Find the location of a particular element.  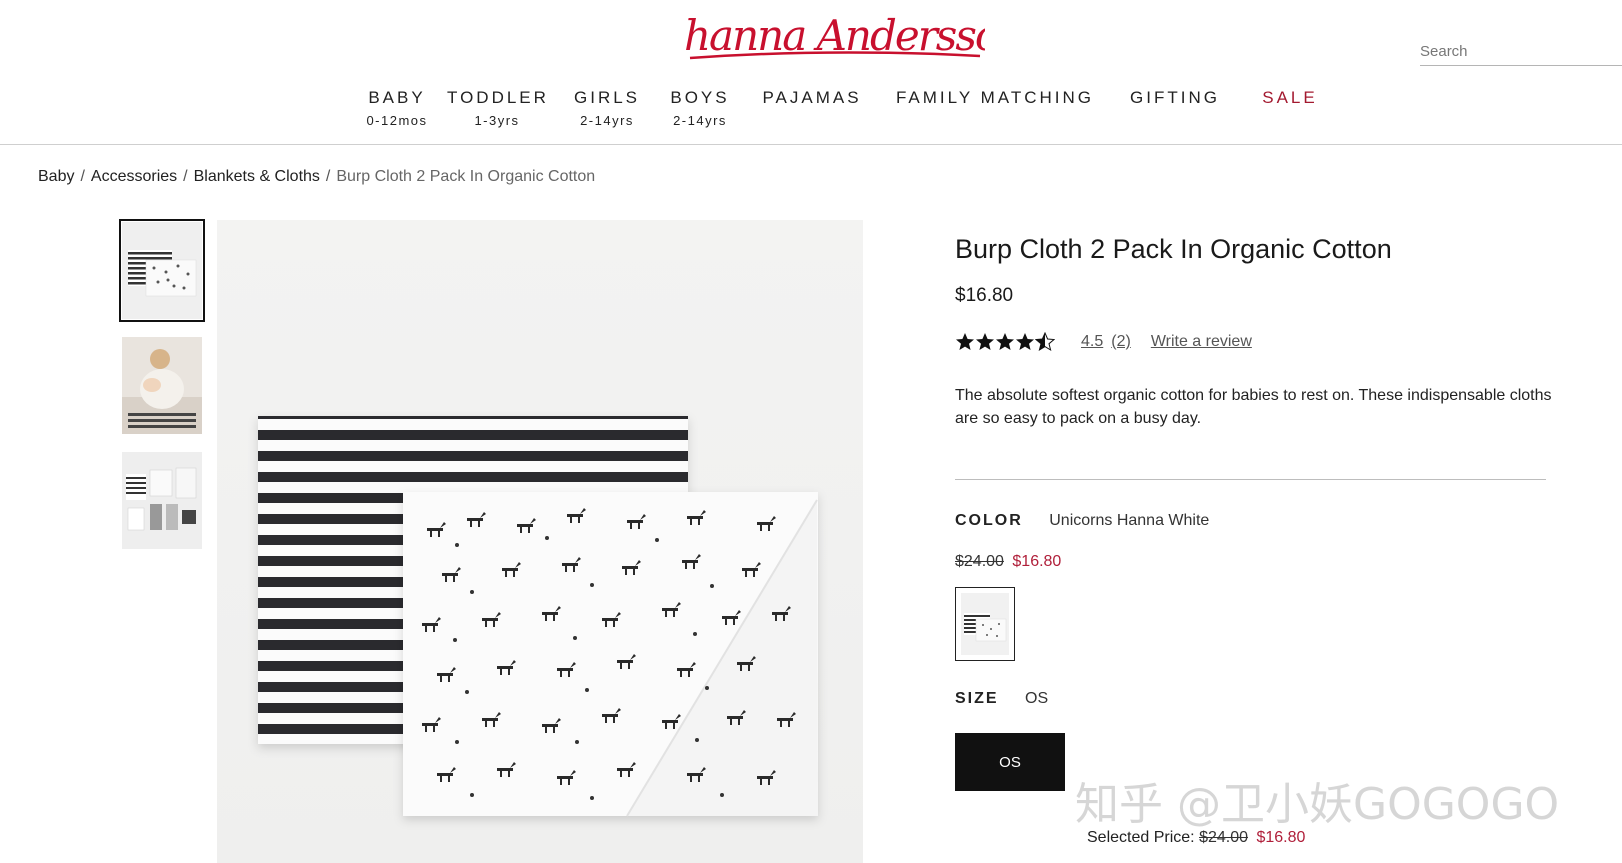

nav-item-pajamas: PAJAMAS is located at coordinates (812, 98).